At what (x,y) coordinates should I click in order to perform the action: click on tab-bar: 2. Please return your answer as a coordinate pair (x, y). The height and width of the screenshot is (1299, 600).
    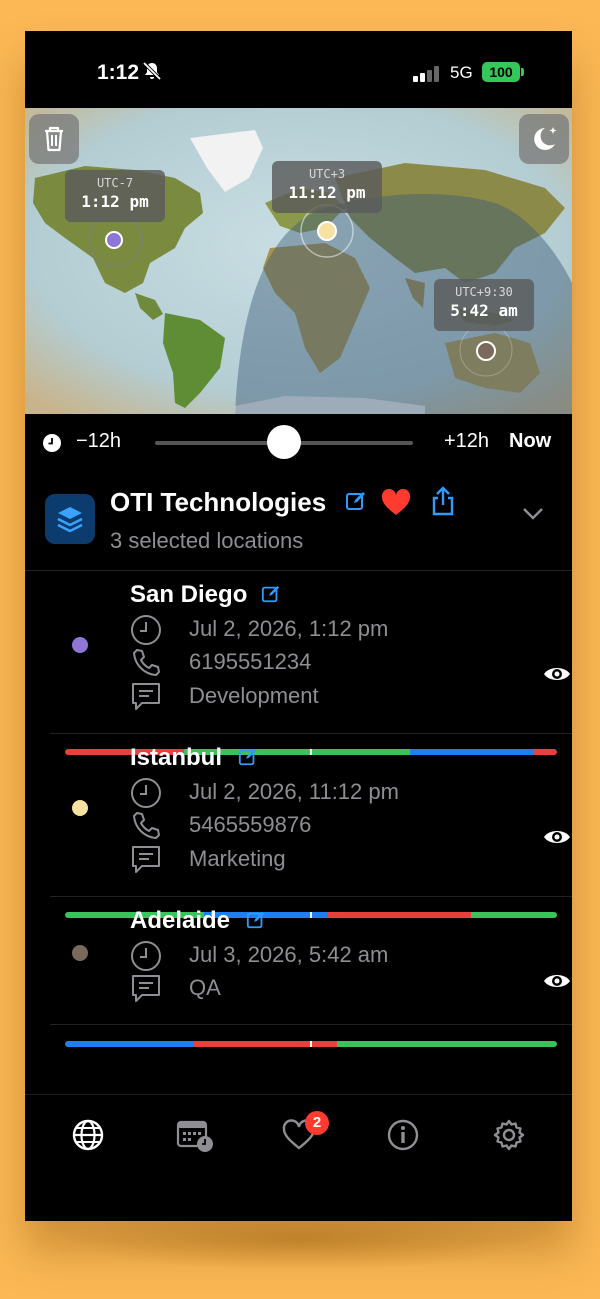
    Looking at the image, I should click on (298, 1157).